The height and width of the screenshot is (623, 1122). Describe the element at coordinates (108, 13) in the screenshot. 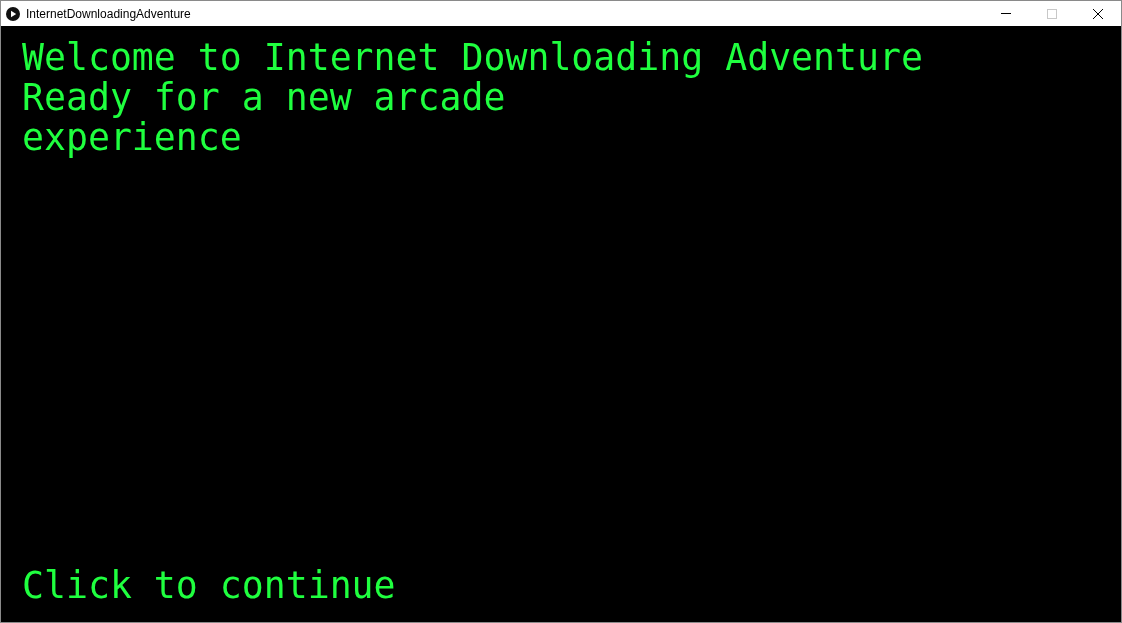

I see `window-title: InternetDownloadingAdventure` at that location.